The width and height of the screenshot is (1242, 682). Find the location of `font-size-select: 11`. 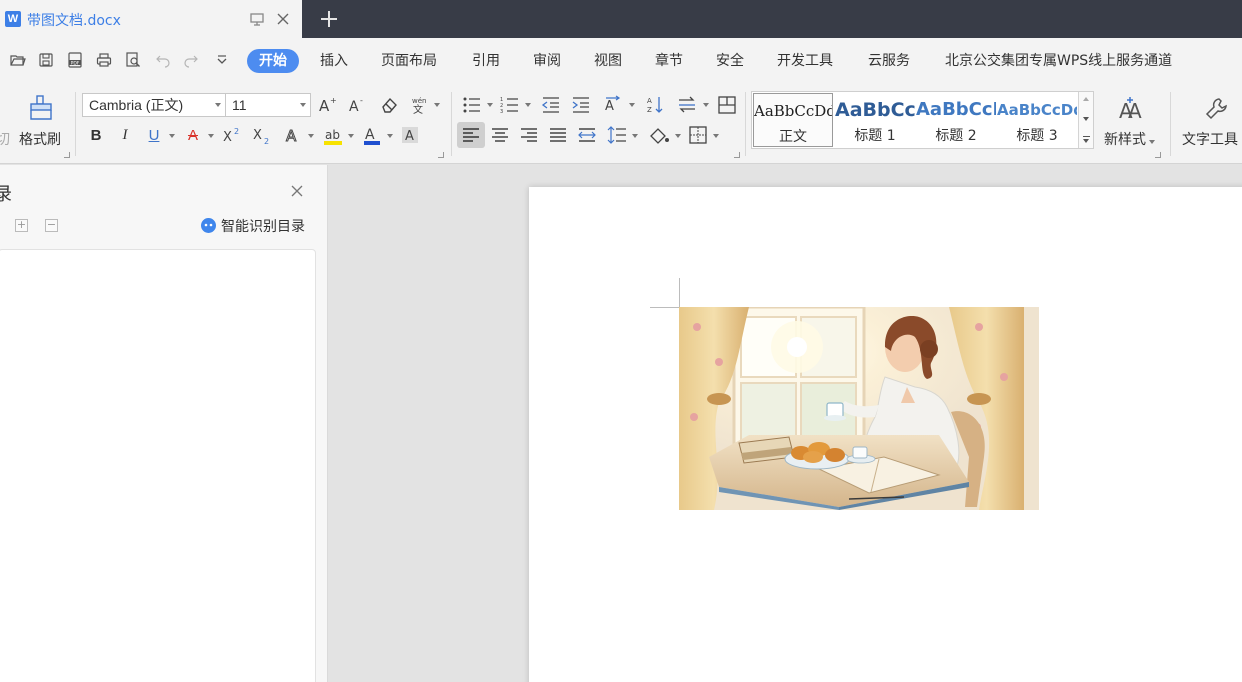

font-size-select: 11 is located at coordinates (268, 105).